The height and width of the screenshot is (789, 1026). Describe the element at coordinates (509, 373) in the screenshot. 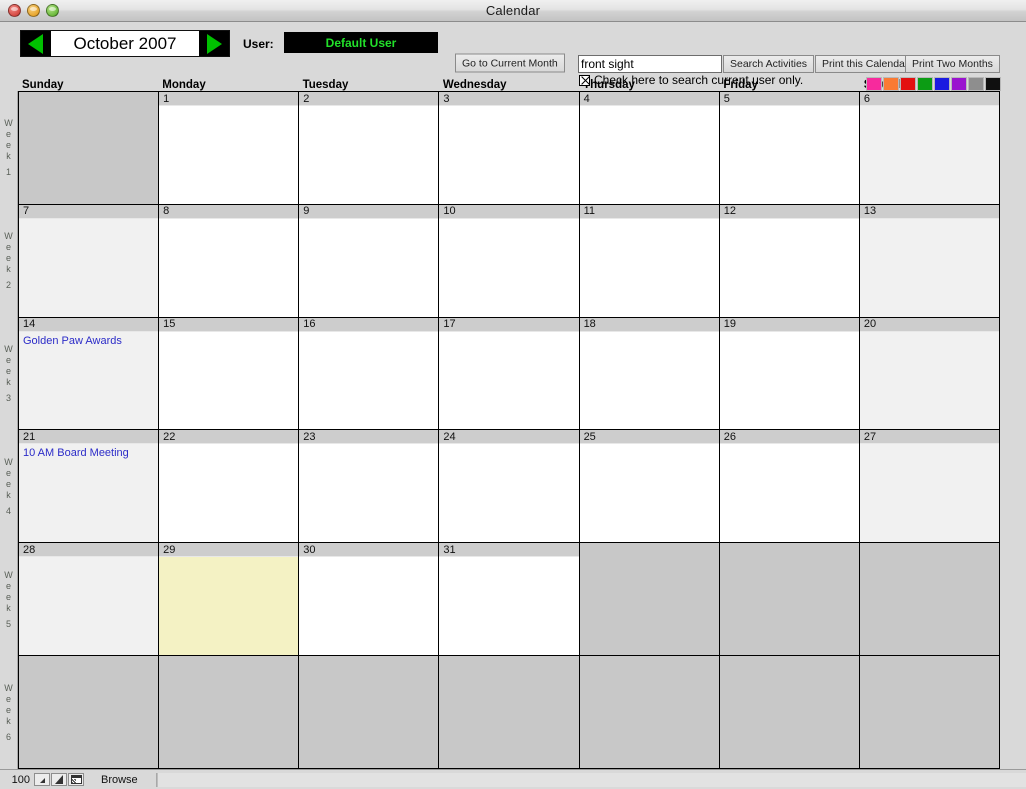

I see `day-cell-17: 17` at that location.